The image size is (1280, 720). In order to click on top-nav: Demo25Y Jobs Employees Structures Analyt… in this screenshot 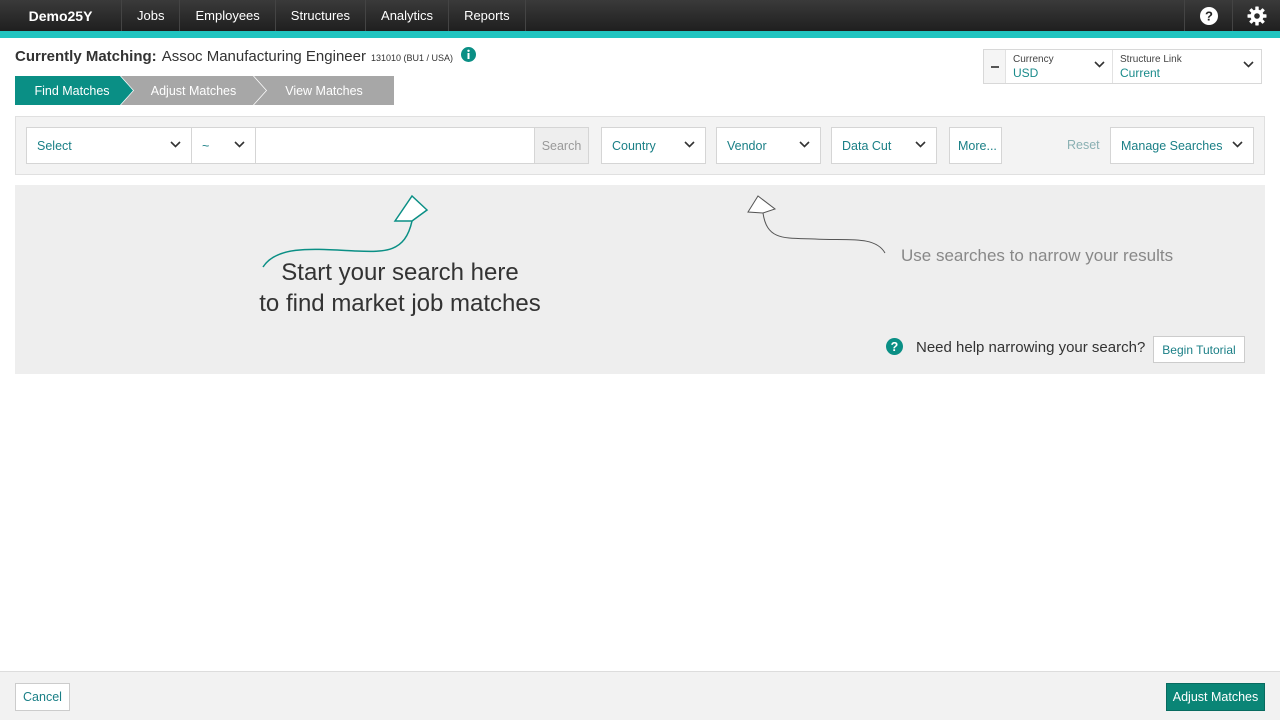, I will do `click(640, 15)`.